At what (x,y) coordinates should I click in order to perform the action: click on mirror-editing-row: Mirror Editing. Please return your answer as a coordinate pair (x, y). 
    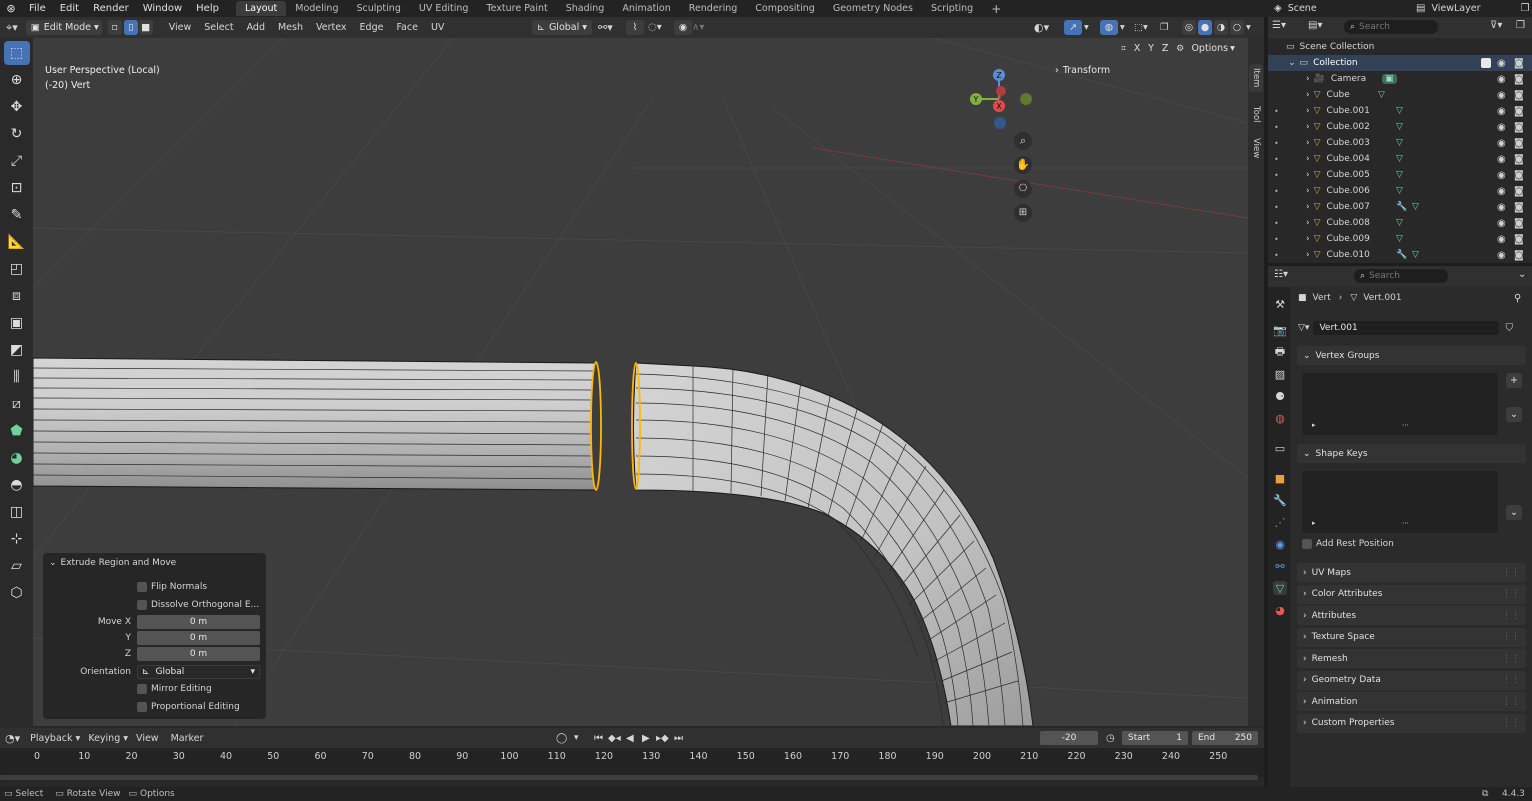
    Looking at the image, I should click on (174, 689).